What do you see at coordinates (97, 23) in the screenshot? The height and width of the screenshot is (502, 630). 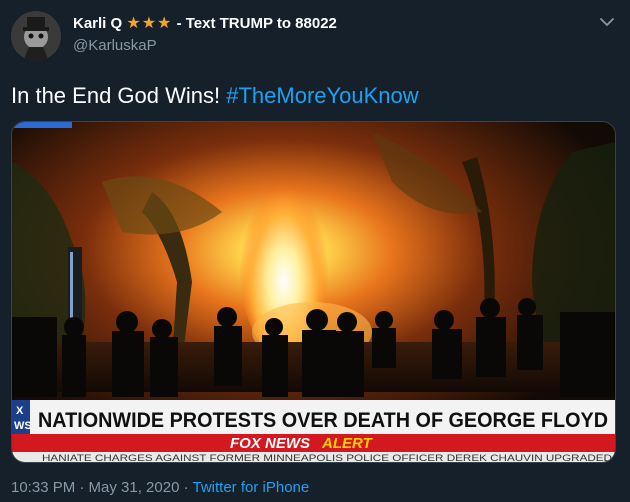 I see `display-name-text: Karli Q` at bounding box center [97, 23].